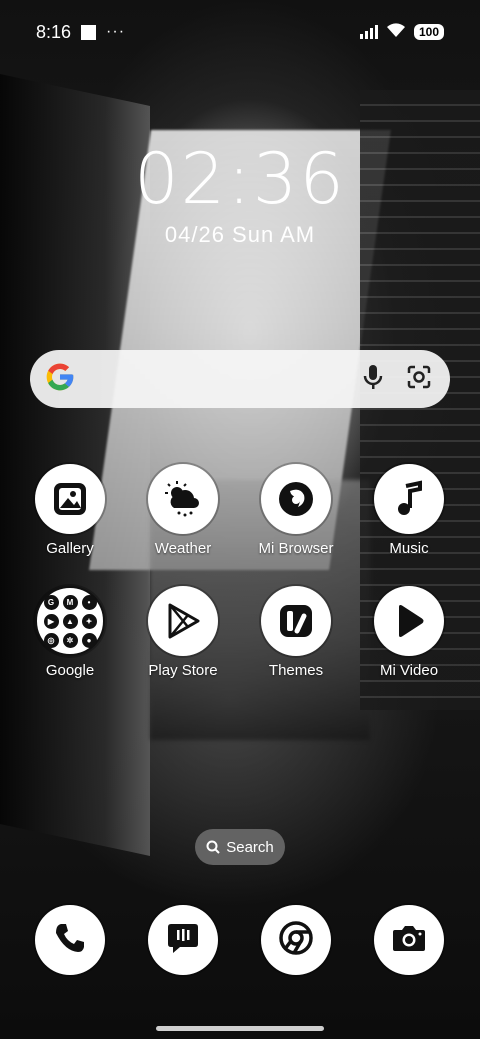  What do you see at coordinates (240, 234) in the screenshot?
I see `clock-date: 04/26 Sun AM` at bounding box center [240, 234].